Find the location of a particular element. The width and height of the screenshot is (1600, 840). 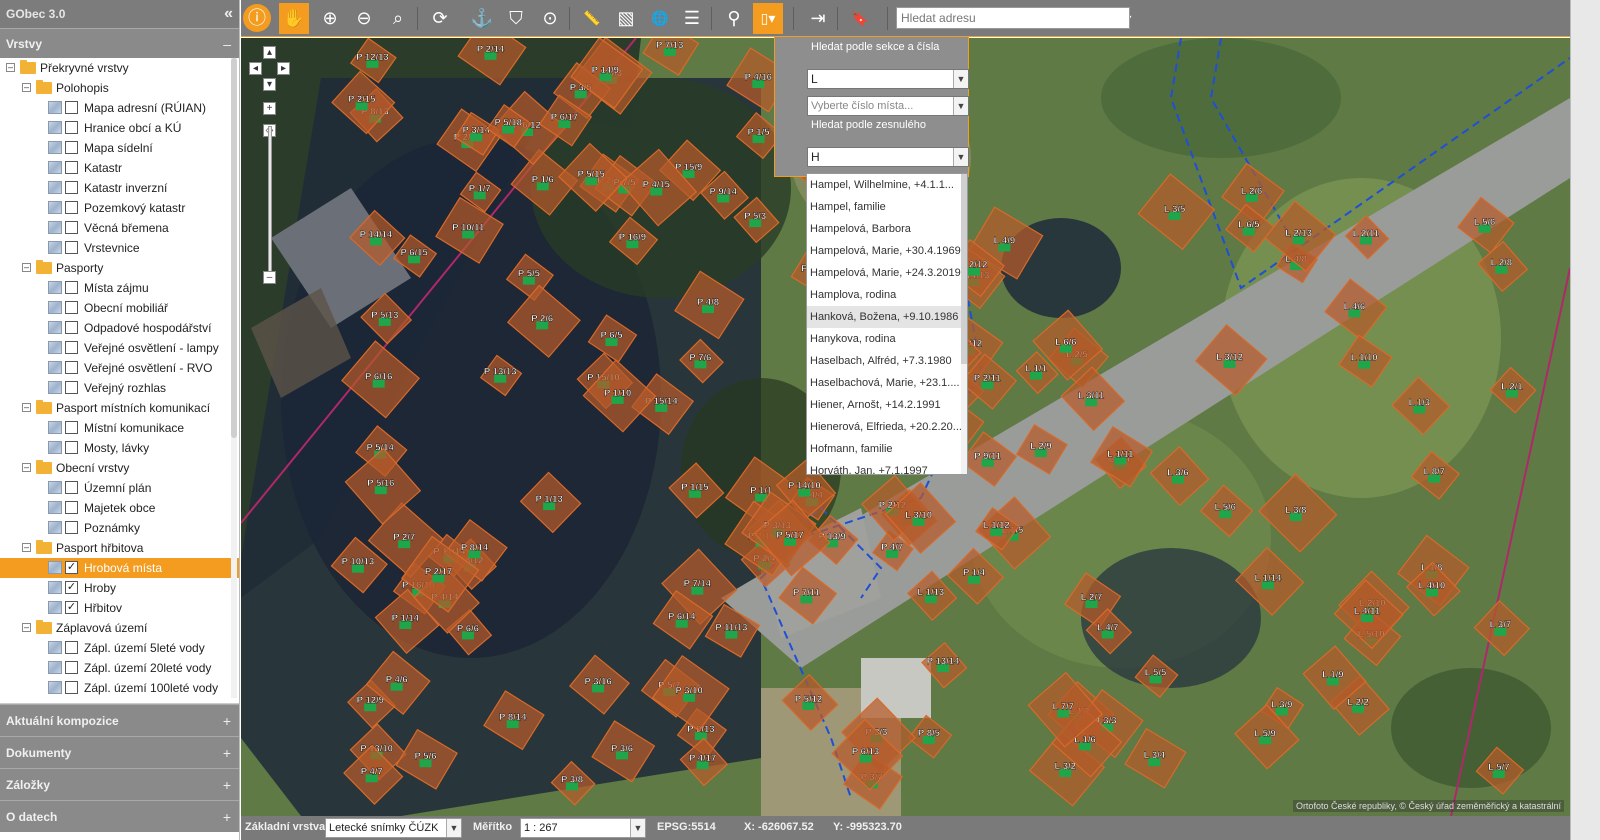

refresh-icon: ⟳ is located at coordinates (440, 18).